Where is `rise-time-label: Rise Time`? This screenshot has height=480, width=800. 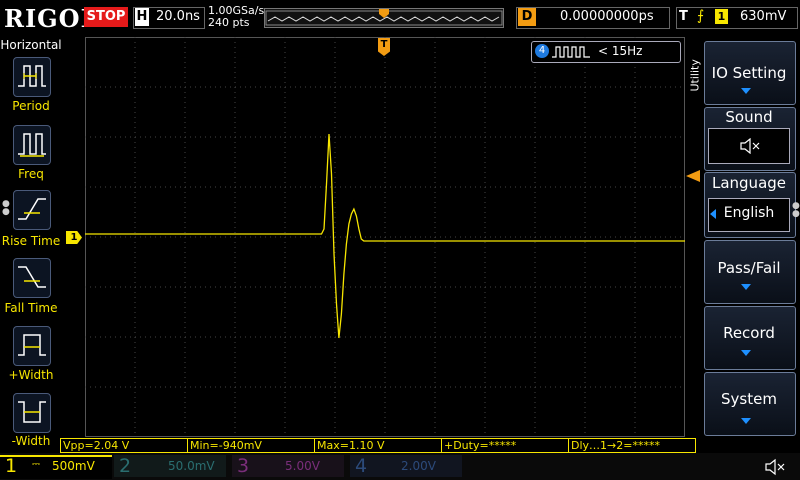
rise-time-label: Rise Time is located at coordinates (31, 241).